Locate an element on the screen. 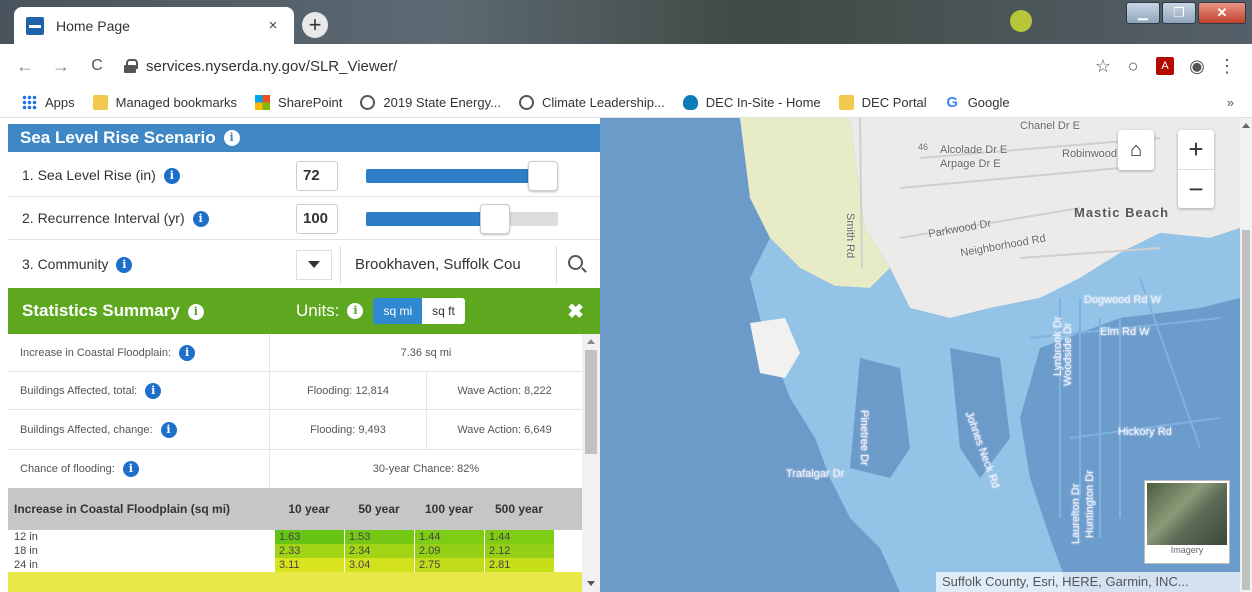 The image size is (1252, 592). bookmark-label: Managed bookmarks is located at coordinates (176, 102).